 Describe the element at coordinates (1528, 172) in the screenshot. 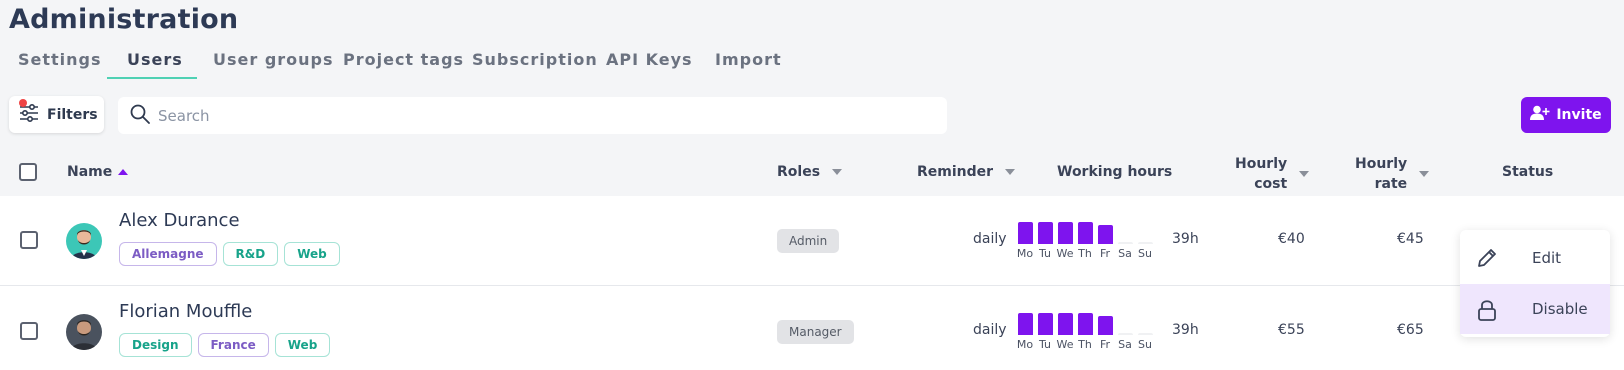

I see `column-header-status: Status` at that location.